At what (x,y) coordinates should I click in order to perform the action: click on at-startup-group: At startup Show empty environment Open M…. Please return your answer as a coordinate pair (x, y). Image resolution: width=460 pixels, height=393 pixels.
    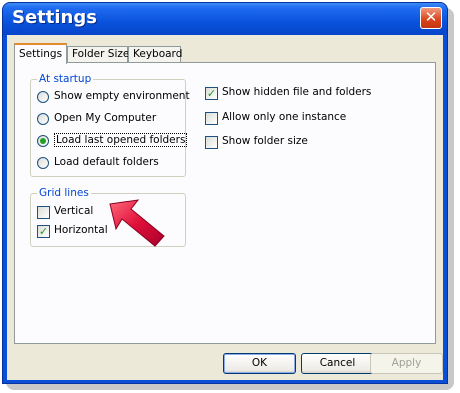
    Looking at the image, I should click on (110, 125).